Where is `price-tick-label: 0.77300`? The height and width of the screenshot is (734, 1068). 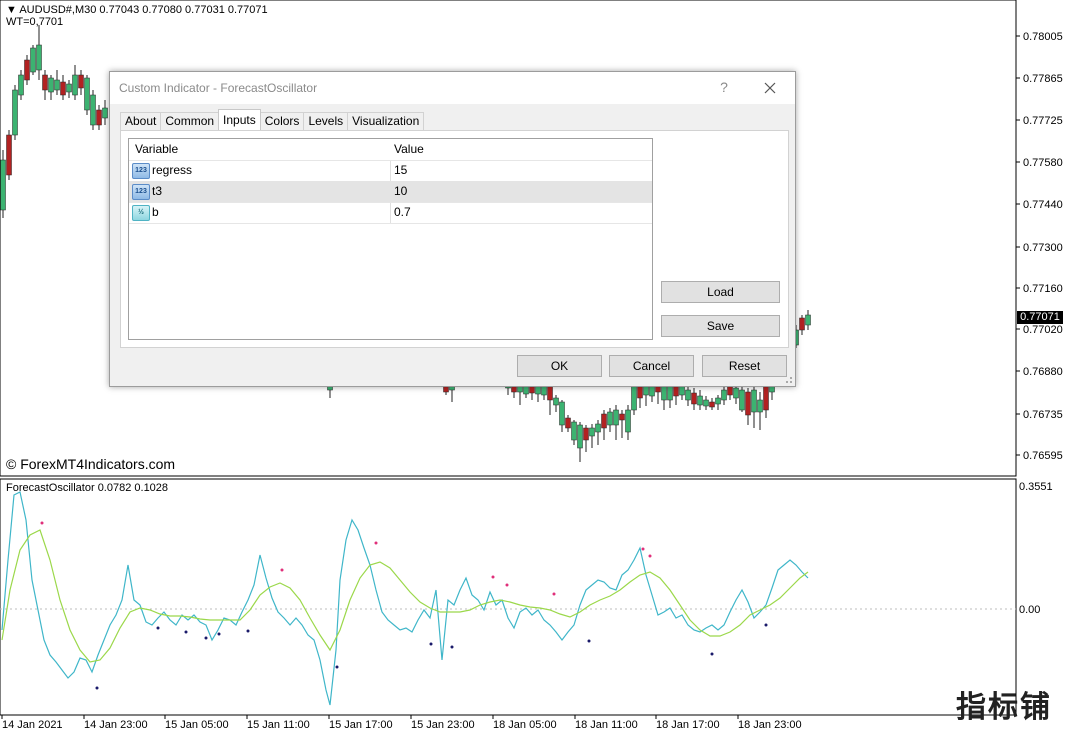 price-tick-label: 0.77300 is located at coordinates (1043, 248).